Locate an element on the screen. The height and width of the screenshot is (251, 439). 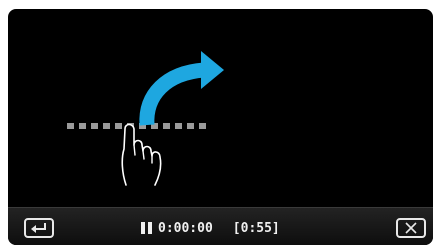
close-button is located at coordinates (411, 228).